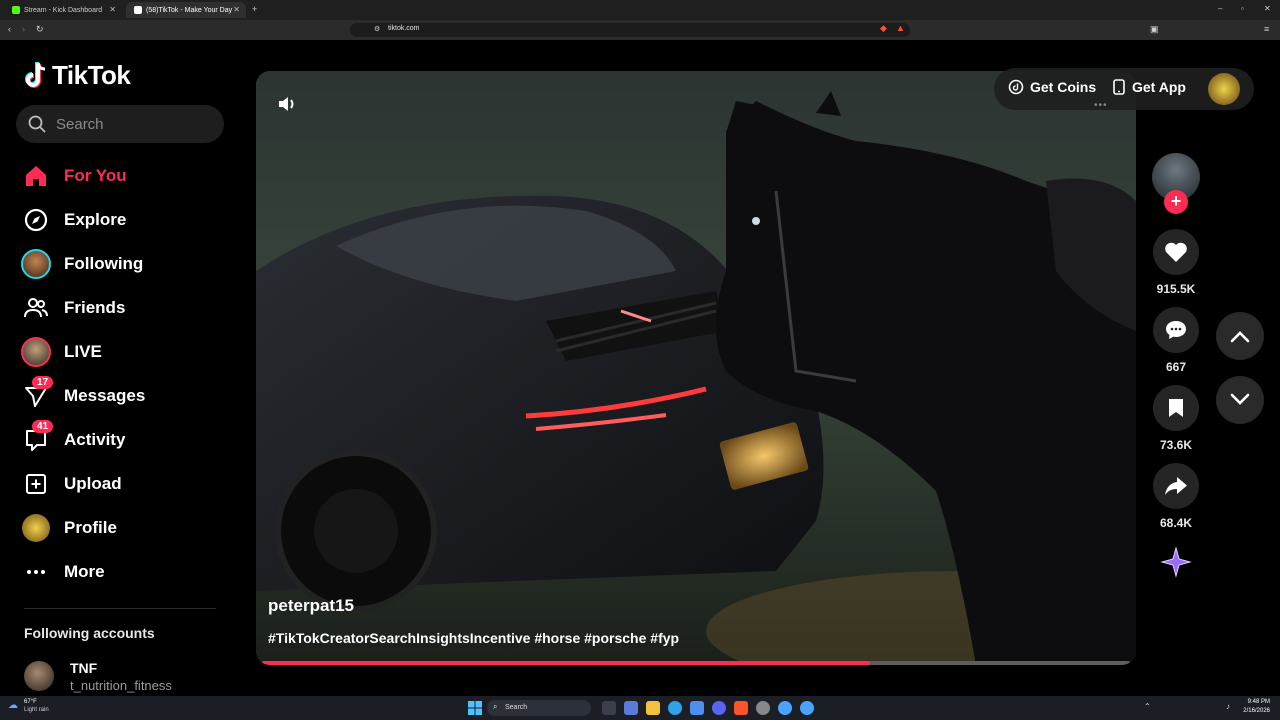 This screenshot has width=1280, height=720. Describe the element at coordinates (125, 528) in the screenshot. I see `sidebar-item-profile: Profile` at that location.